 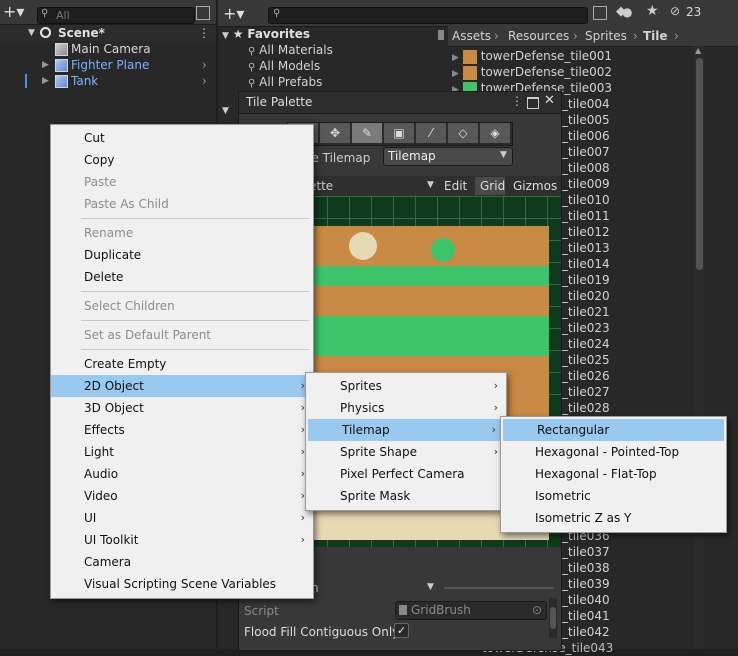 I want to click on file-item: _tile028, so click(x=632, y=408).